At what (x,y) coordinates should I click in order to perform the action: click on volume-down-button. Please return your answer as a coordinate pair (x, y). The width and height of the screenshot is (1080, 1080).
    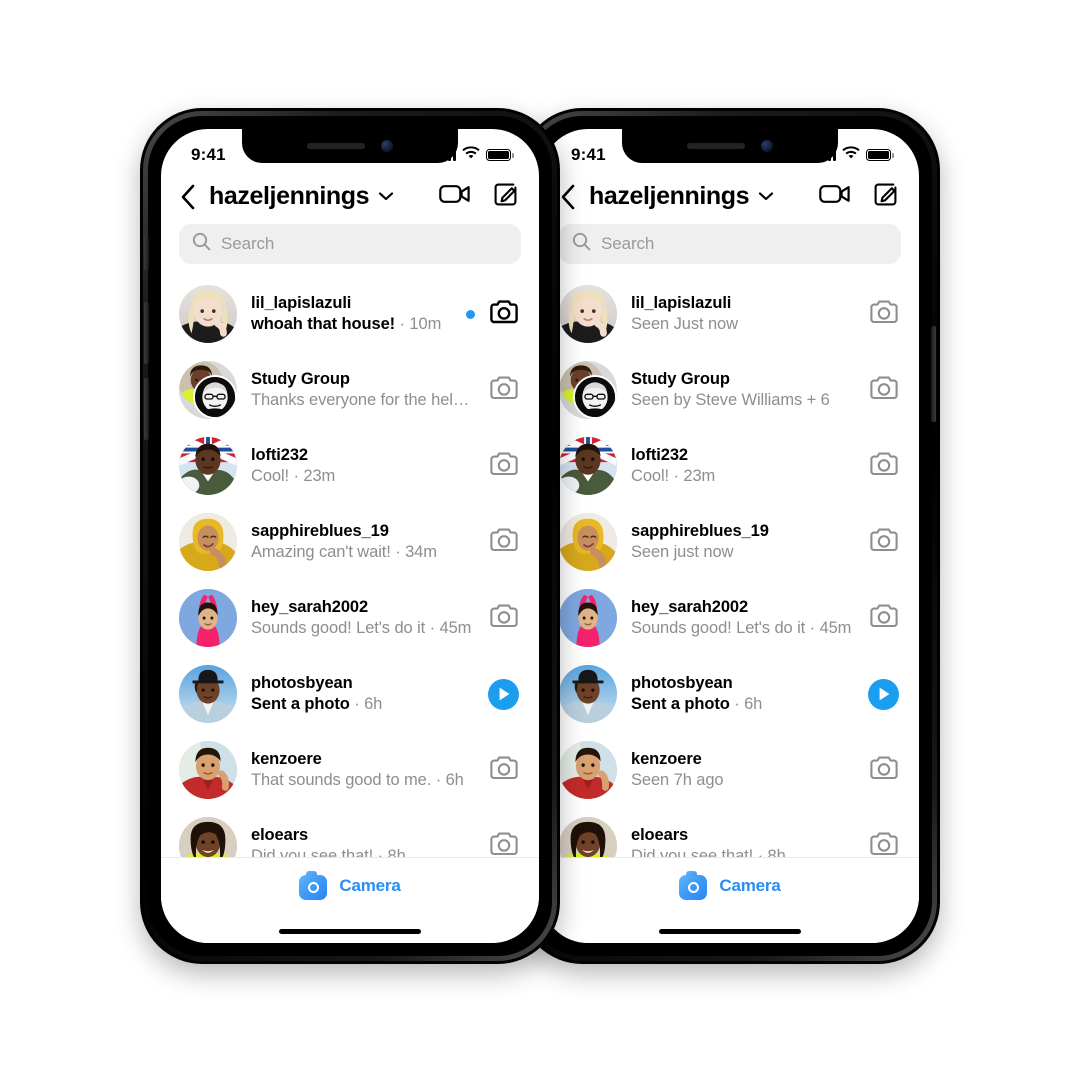
    Looking at the image, I should click on (146, 409).